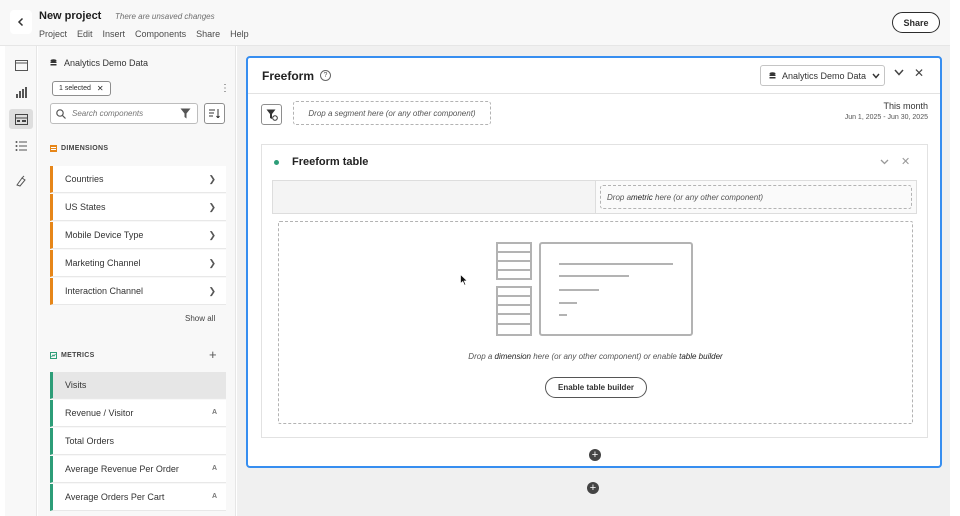 Image resolution: width=960 pixels, height=516 pixels. What do you see at coordinates (104, 291) in the screenshot?
I see `dimension-label: Interaction Channel` at bounding box center [104, 291].